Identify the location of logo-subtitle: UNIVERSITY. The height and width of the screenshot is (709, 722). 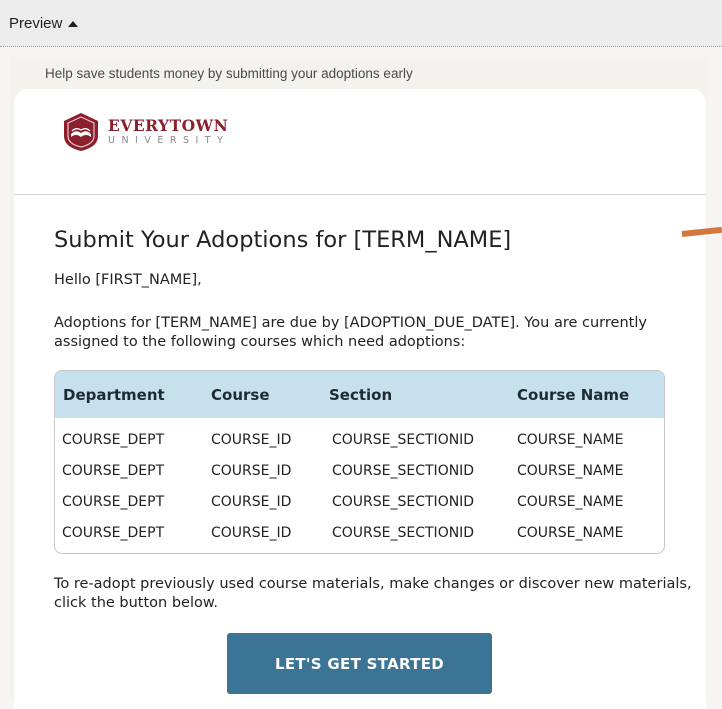
(169, 140).